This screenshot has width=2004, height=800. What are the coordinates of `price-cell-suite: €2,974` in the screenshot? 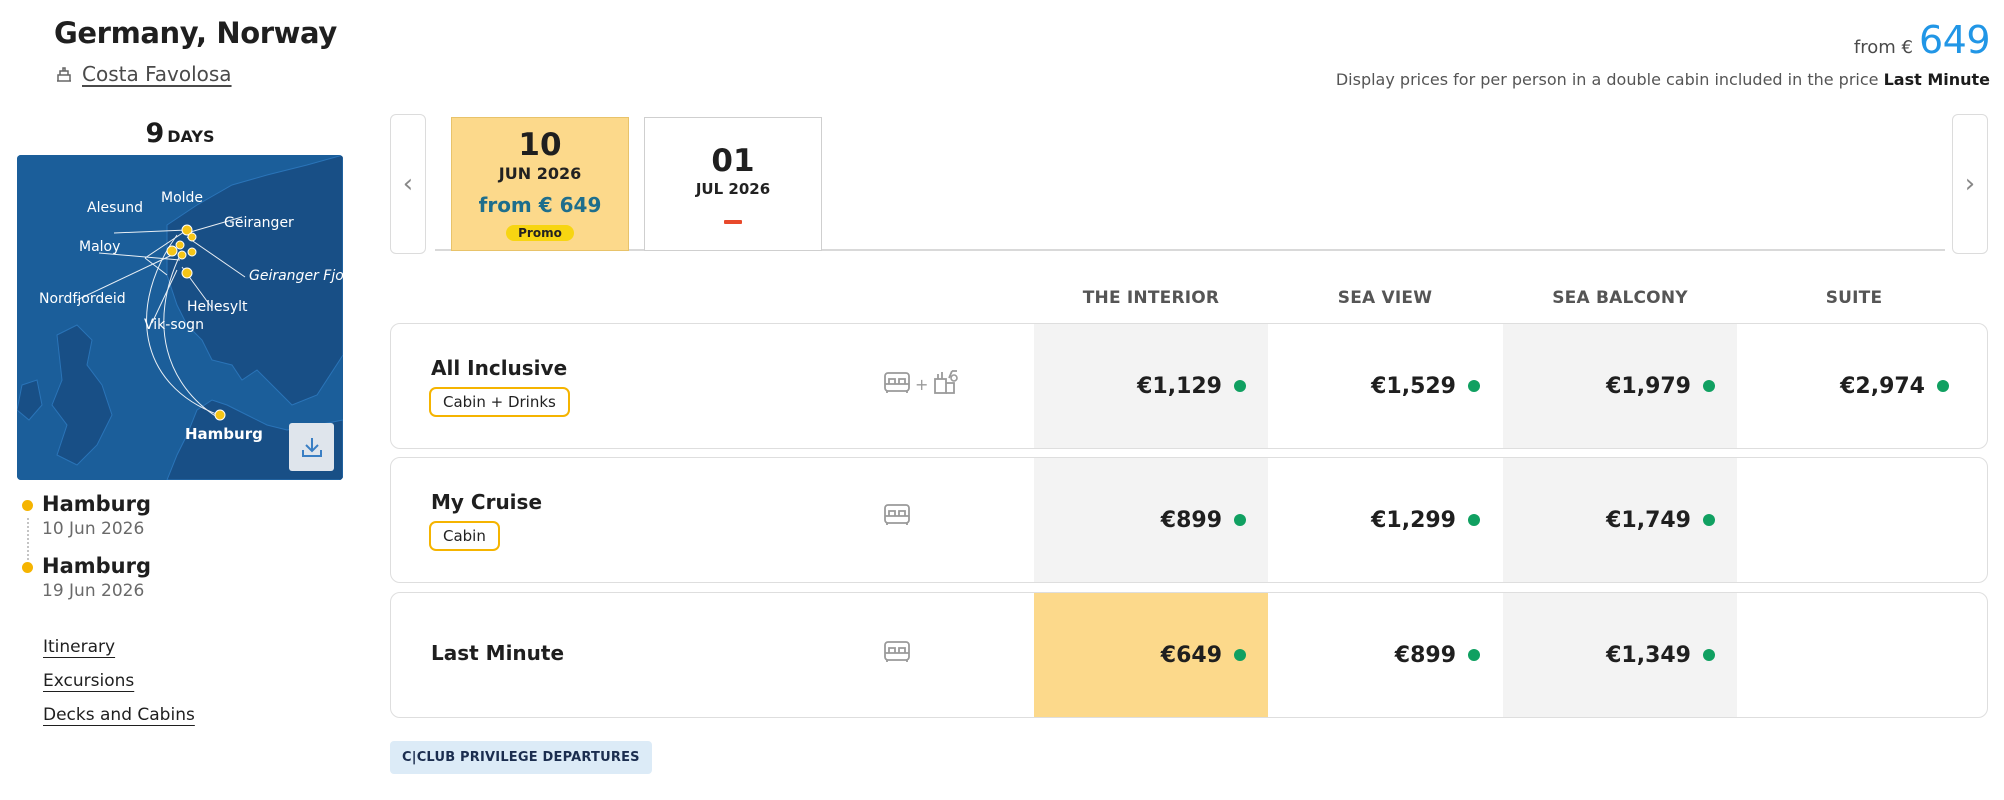 It's located at (1854, 386).